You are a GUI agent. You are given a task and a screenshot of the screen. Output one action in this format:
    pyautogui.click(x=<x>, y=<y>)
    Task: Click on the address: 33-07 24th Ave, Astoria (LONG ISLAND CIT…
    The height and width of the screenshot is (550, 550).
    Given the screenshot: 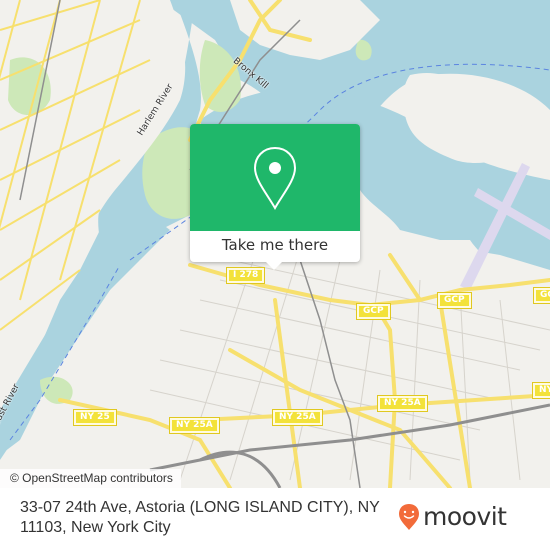 What is the action you would take?
    pyautogui.click(x=200, y=518)
    